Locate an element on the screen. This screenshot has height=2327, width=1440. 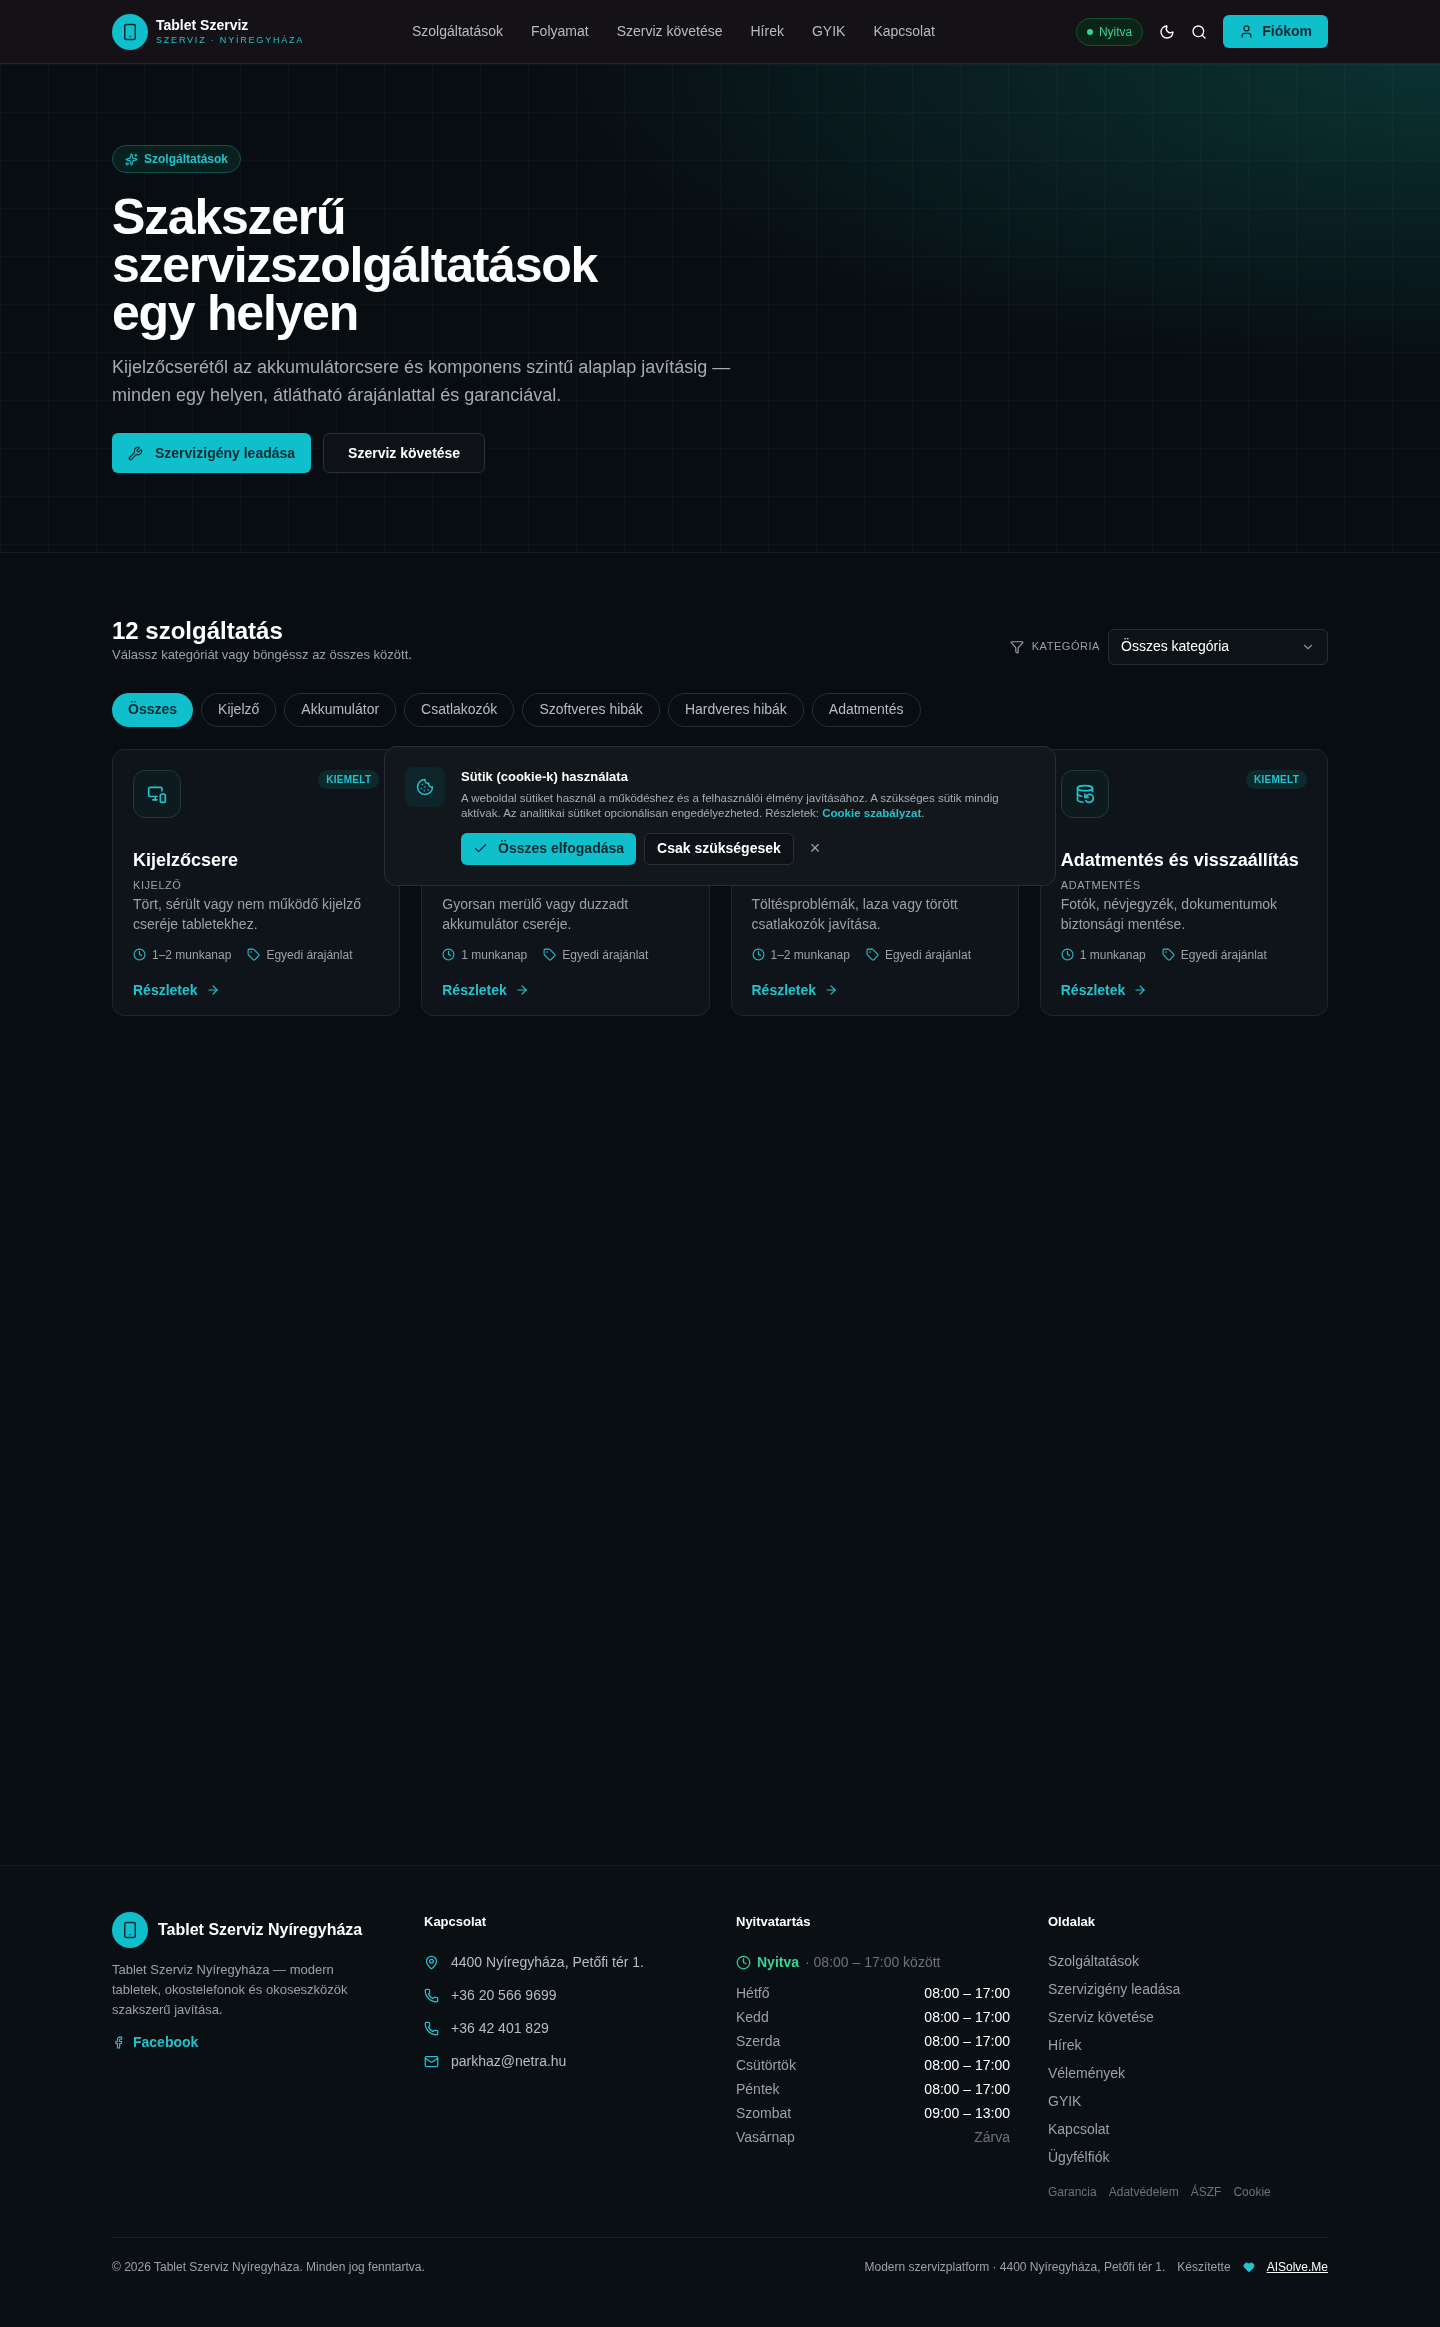
footer-brand: Tablet Szerviz Nyíregyháza is located at coordinates (260, 1930).